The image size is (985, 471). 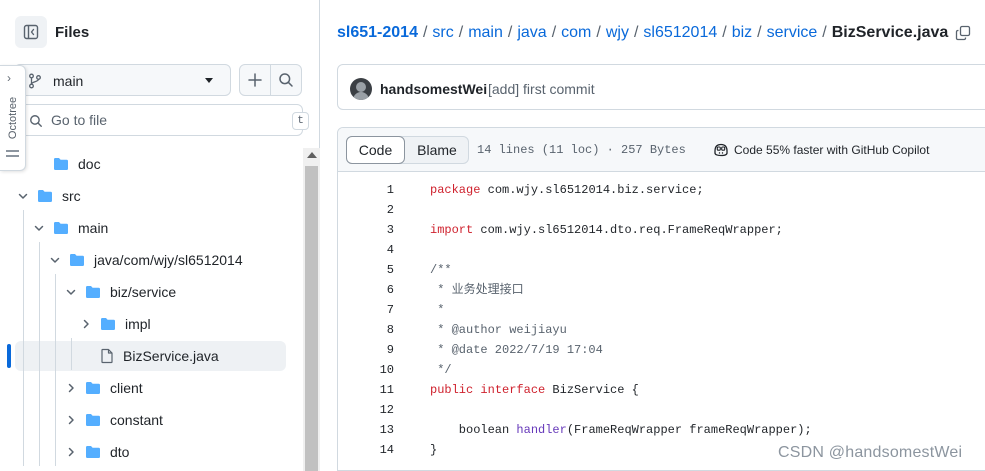 What do you see at coordinates (437, 310) in the screenshot?
I see `line-source: *` at bounding box center [437, 310].